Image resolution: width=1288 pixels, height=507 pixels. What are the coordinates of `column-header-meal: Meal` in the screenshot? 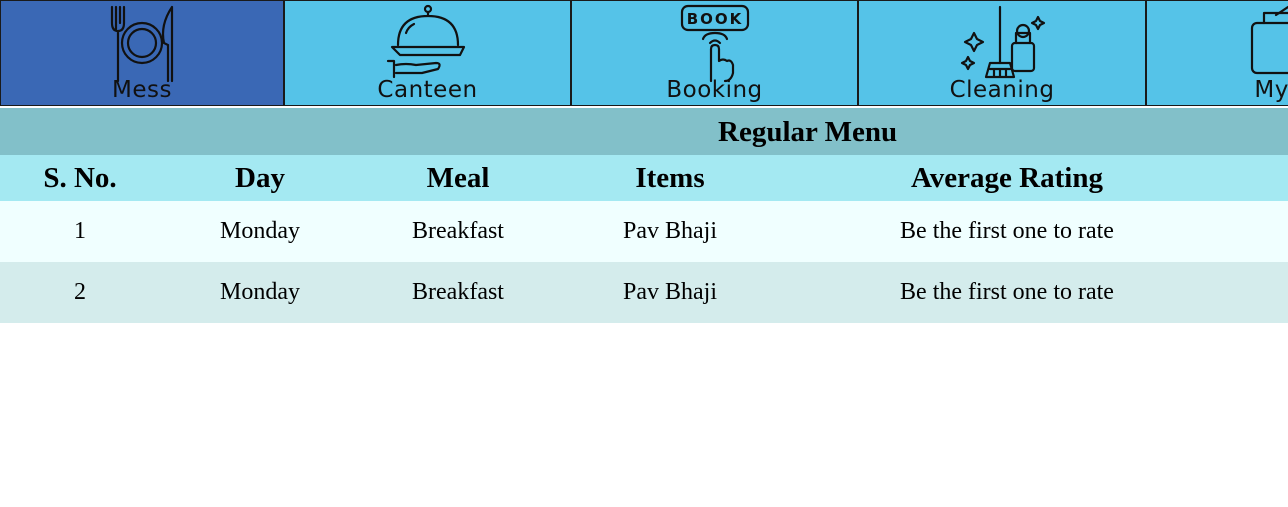 It's located at (458, 178).